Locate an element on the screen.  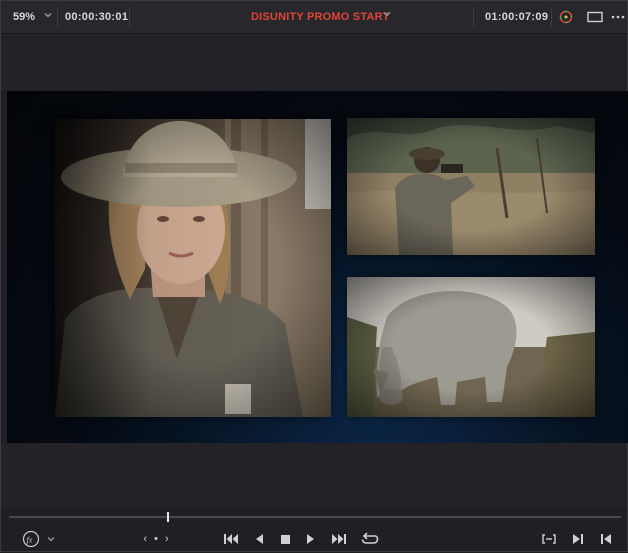
jump-to-start-icon is located at coordinates (231, 539).